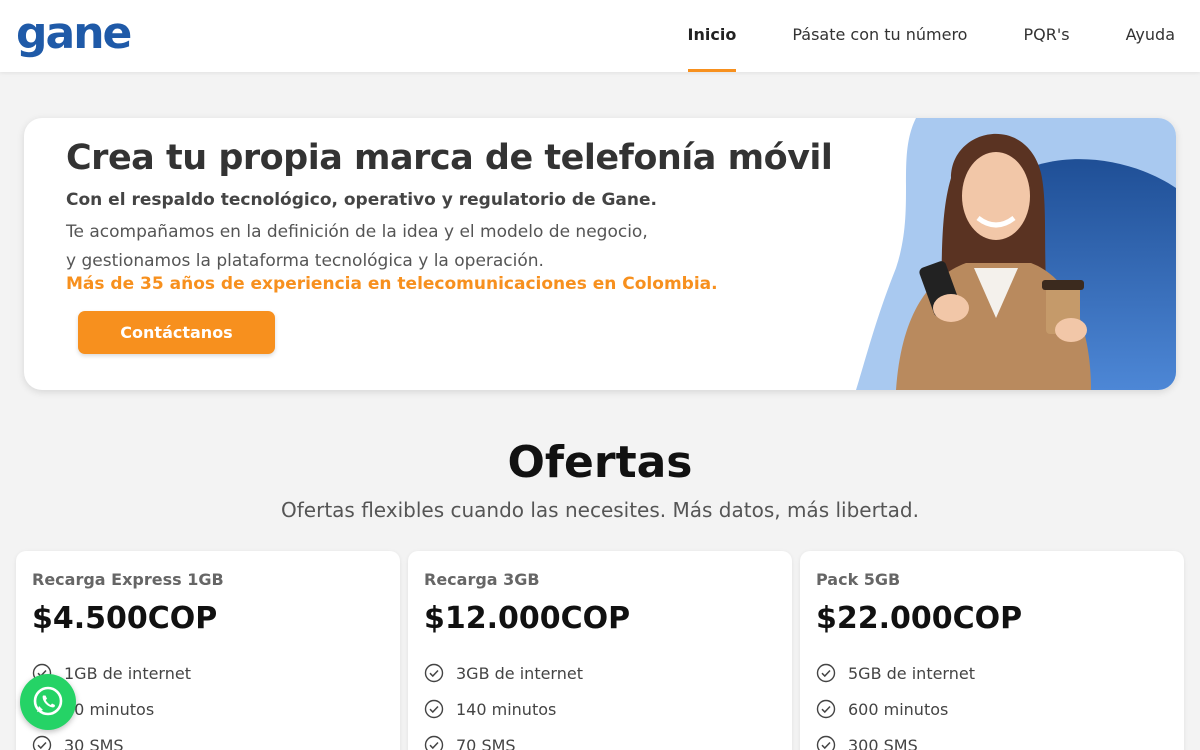  I want to click on main-nav: Inicio Pásate con tu número PQR's Ayuda, so click(930, 36).